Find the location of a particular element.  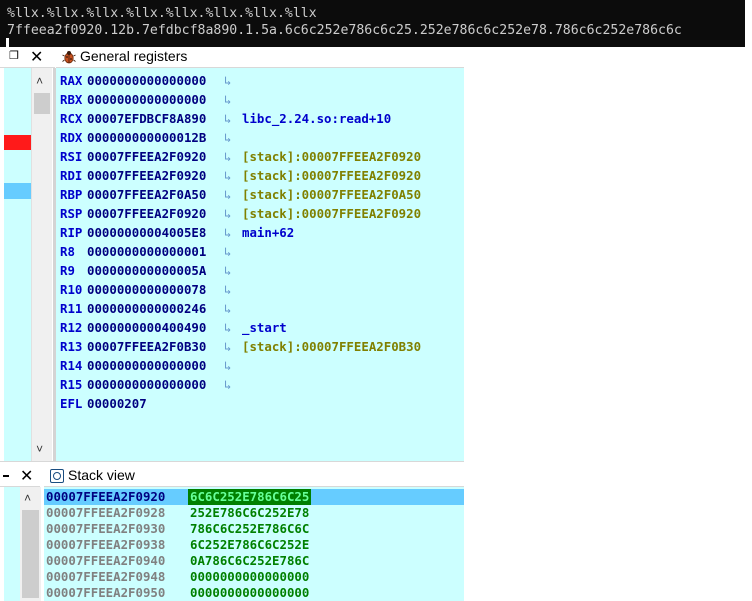

stack-value: 6C252E786C6C252E is located at coordinates (249, 545).